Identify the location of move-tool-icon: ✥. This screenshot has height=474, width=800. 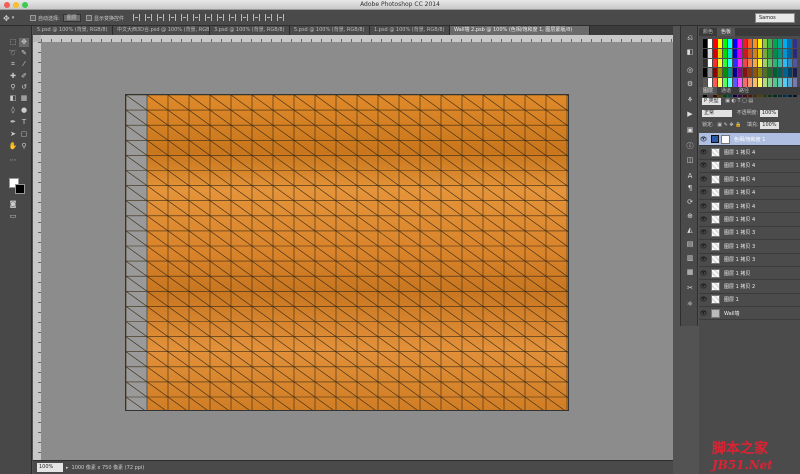
(24, 42).